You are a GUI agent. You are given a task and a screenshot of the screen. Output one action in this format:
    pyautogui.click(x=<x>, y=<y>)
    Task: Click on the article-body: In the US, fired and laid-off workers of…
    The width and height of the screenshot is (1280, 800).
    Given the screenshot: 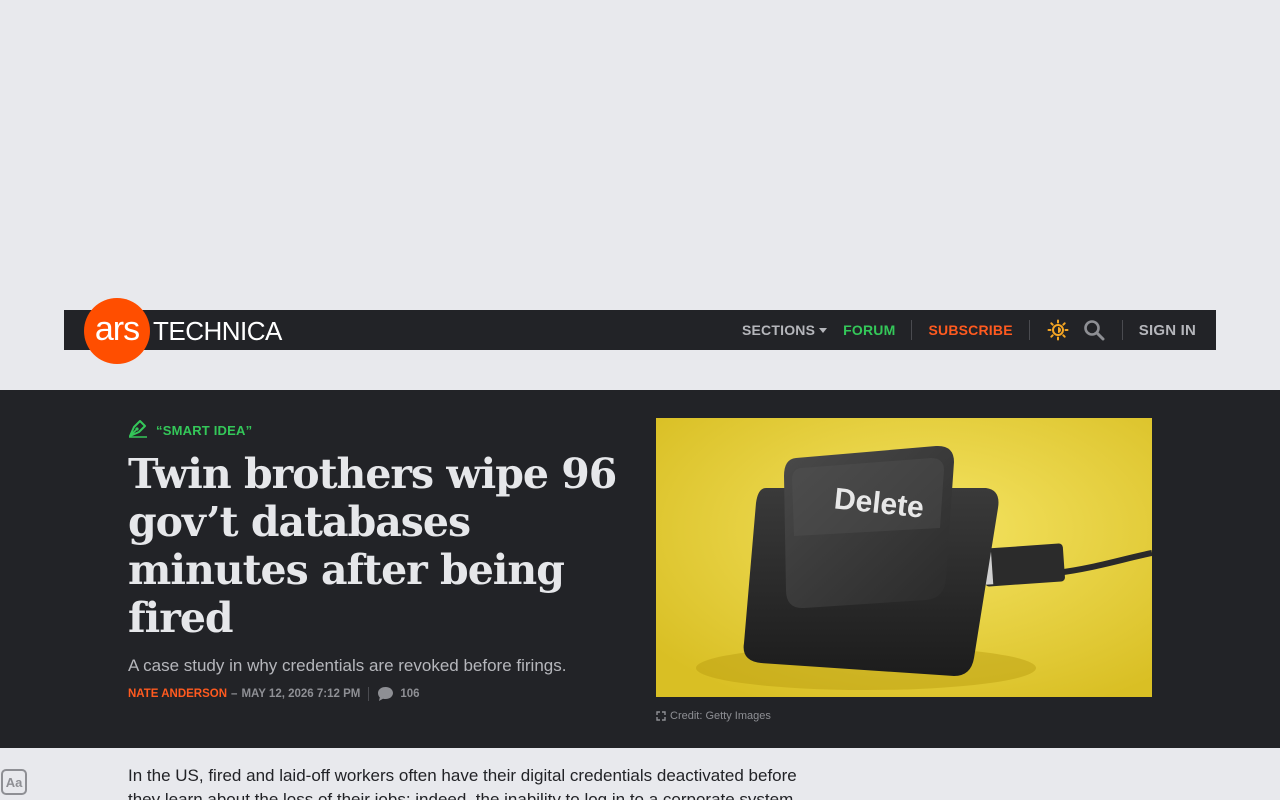 What is the action you would take?
    pyautogui.click(x=468, y=782)
    